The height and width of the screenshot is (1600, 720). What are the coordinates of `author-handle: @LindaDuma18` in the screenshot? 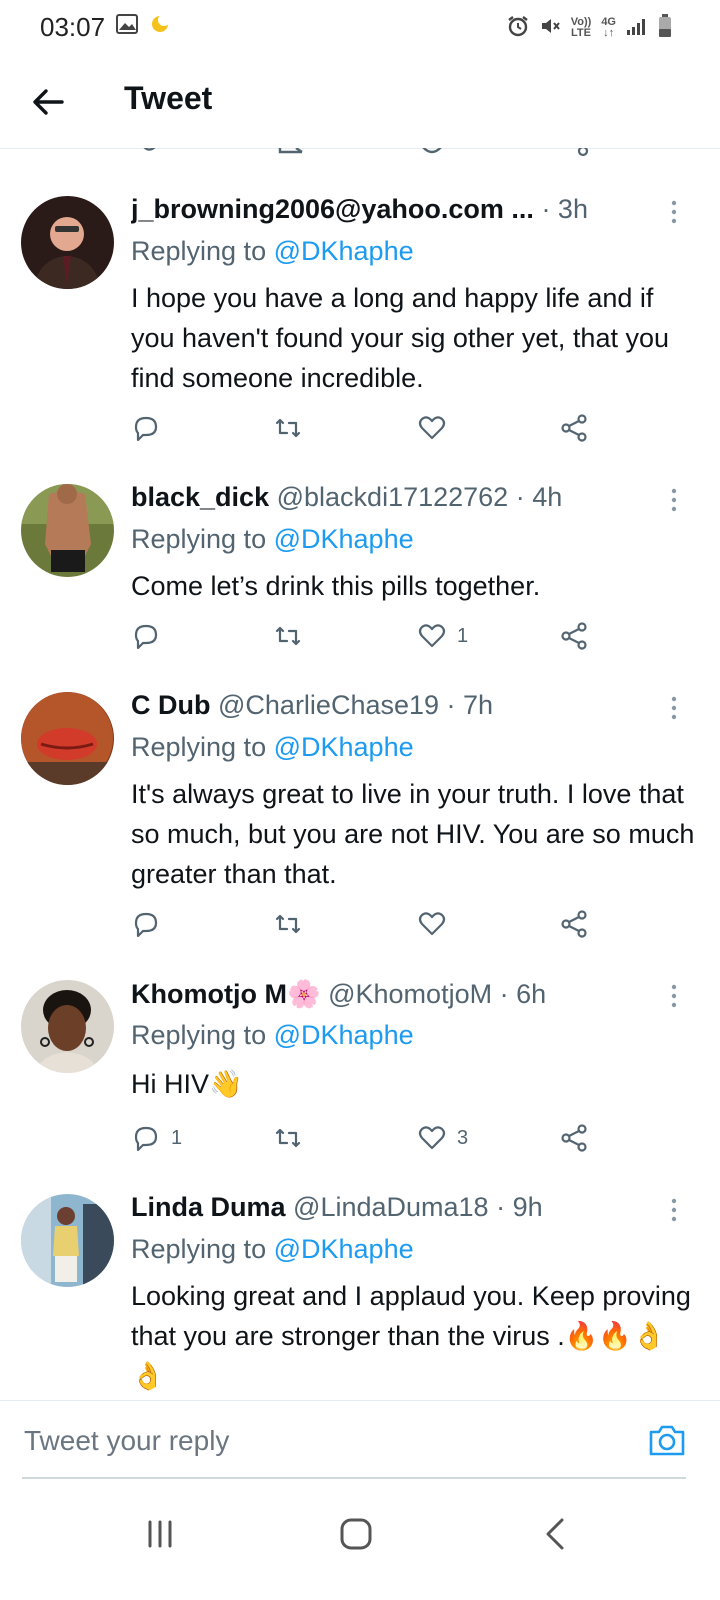 It's located at (391, 1207).